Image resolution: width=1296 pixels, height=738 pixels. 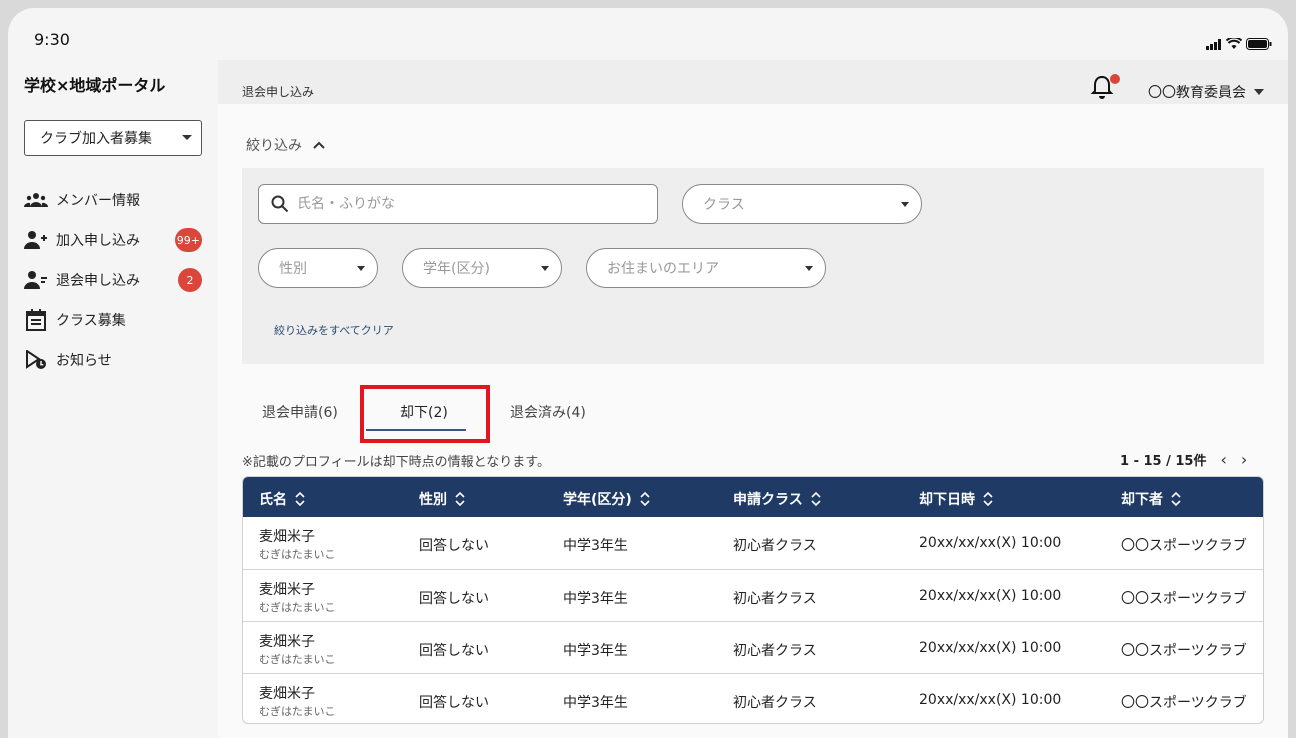 I want to click on count-badge: 99+, so click(x=188, y=240).